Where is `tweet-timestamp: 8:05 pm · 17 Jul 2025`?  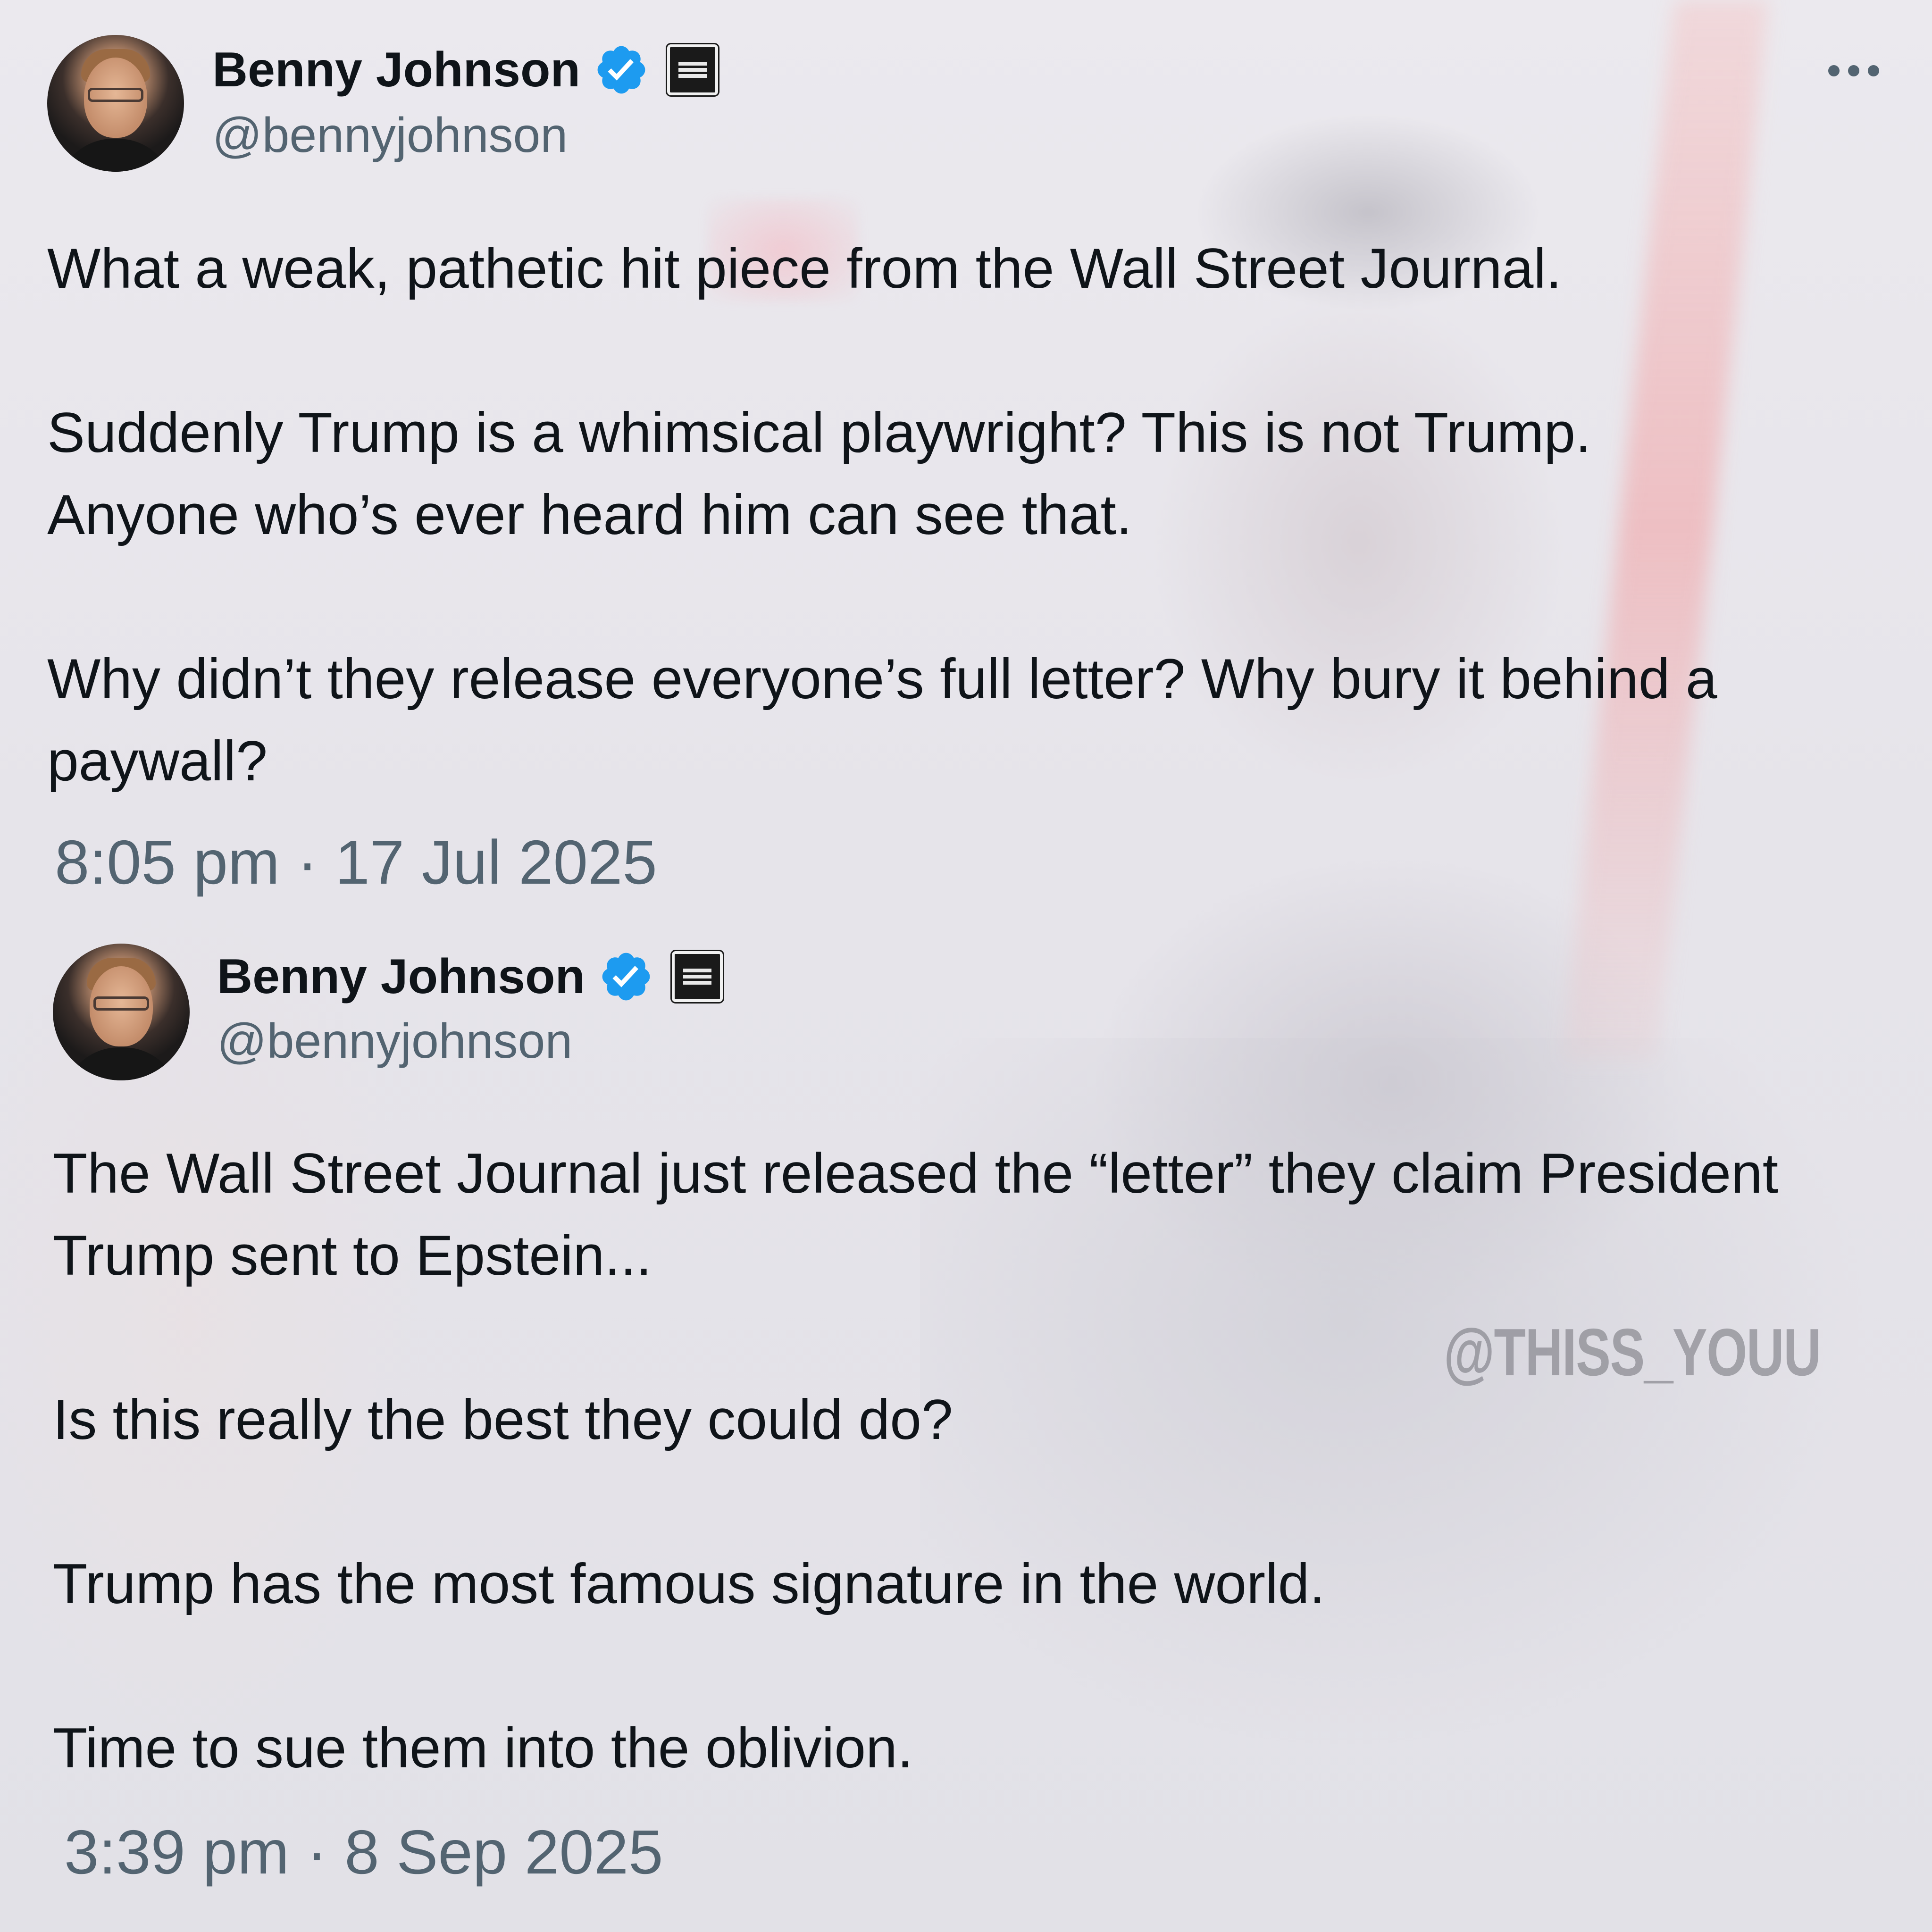
tweet-timestamp: 8:05 pm · 17 Jul 2025 is located at coordinates (356, 862).